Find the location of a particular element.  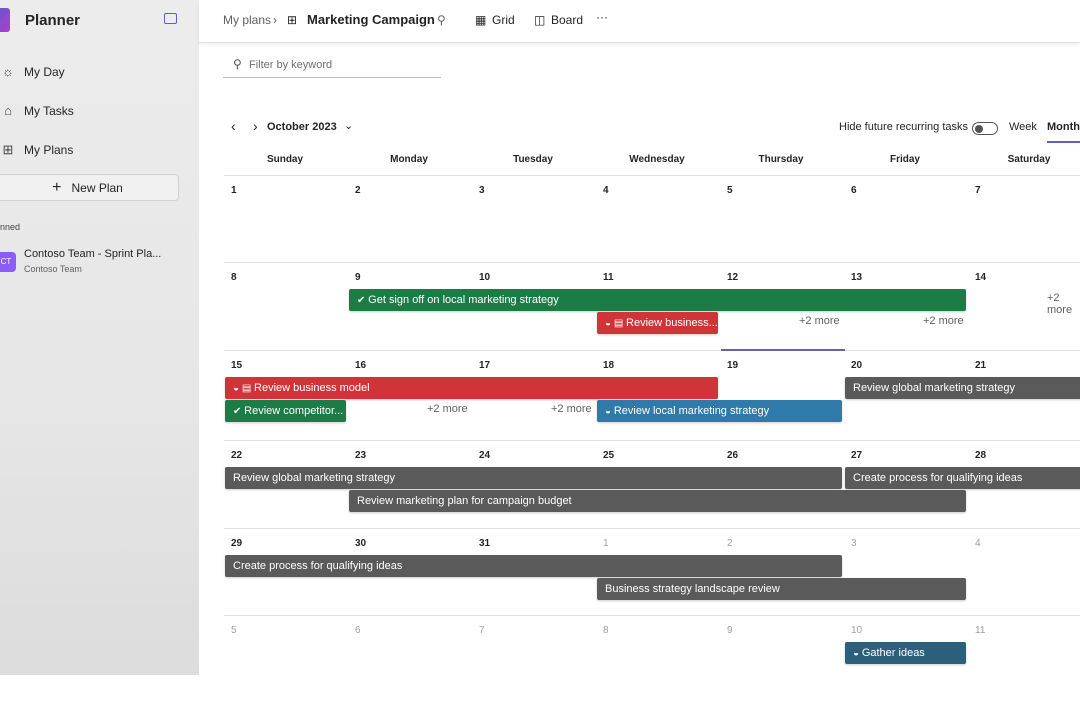

progress-icon: ◒ ▤ is located at coordinates (616, 323).